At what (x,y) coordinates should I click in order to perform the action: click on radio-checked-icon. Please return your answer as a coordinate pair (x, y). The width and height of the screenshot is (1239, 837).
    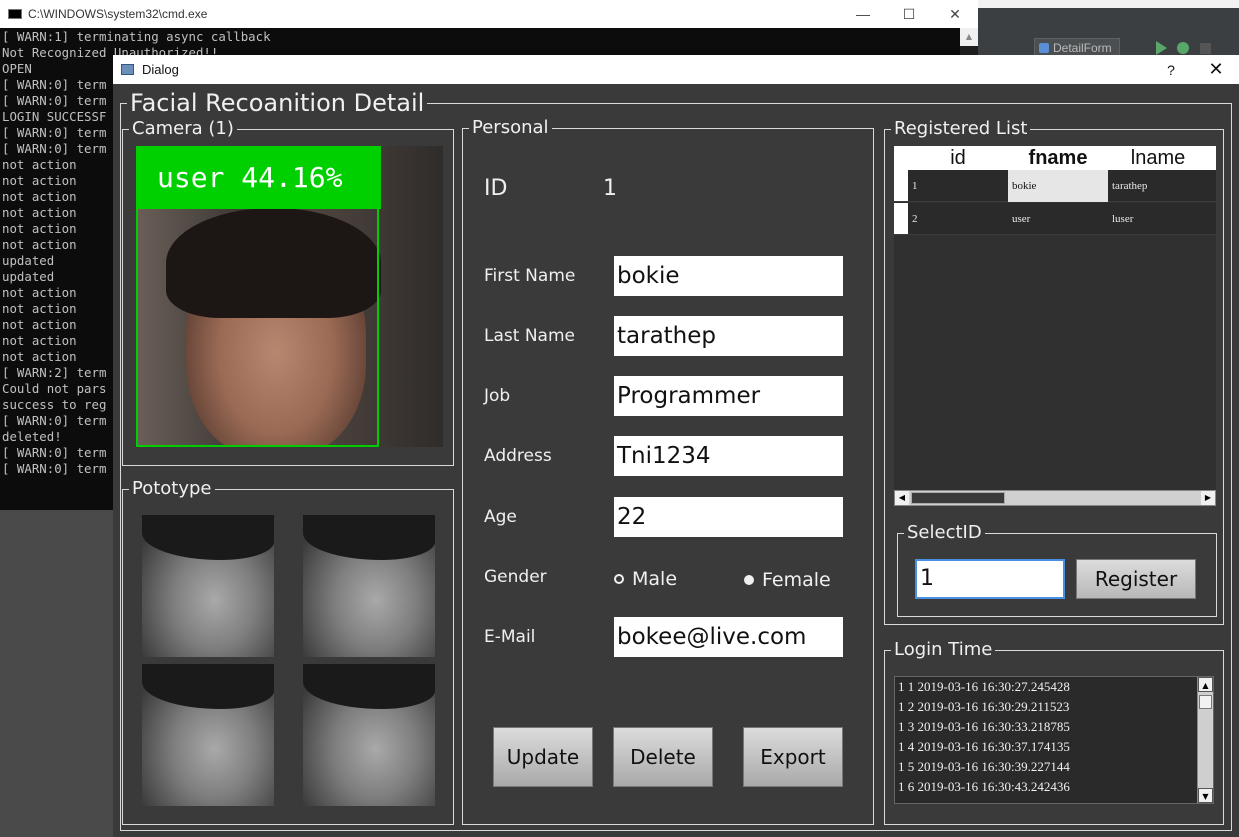
    Looking at the image, I should click on (749, 580).